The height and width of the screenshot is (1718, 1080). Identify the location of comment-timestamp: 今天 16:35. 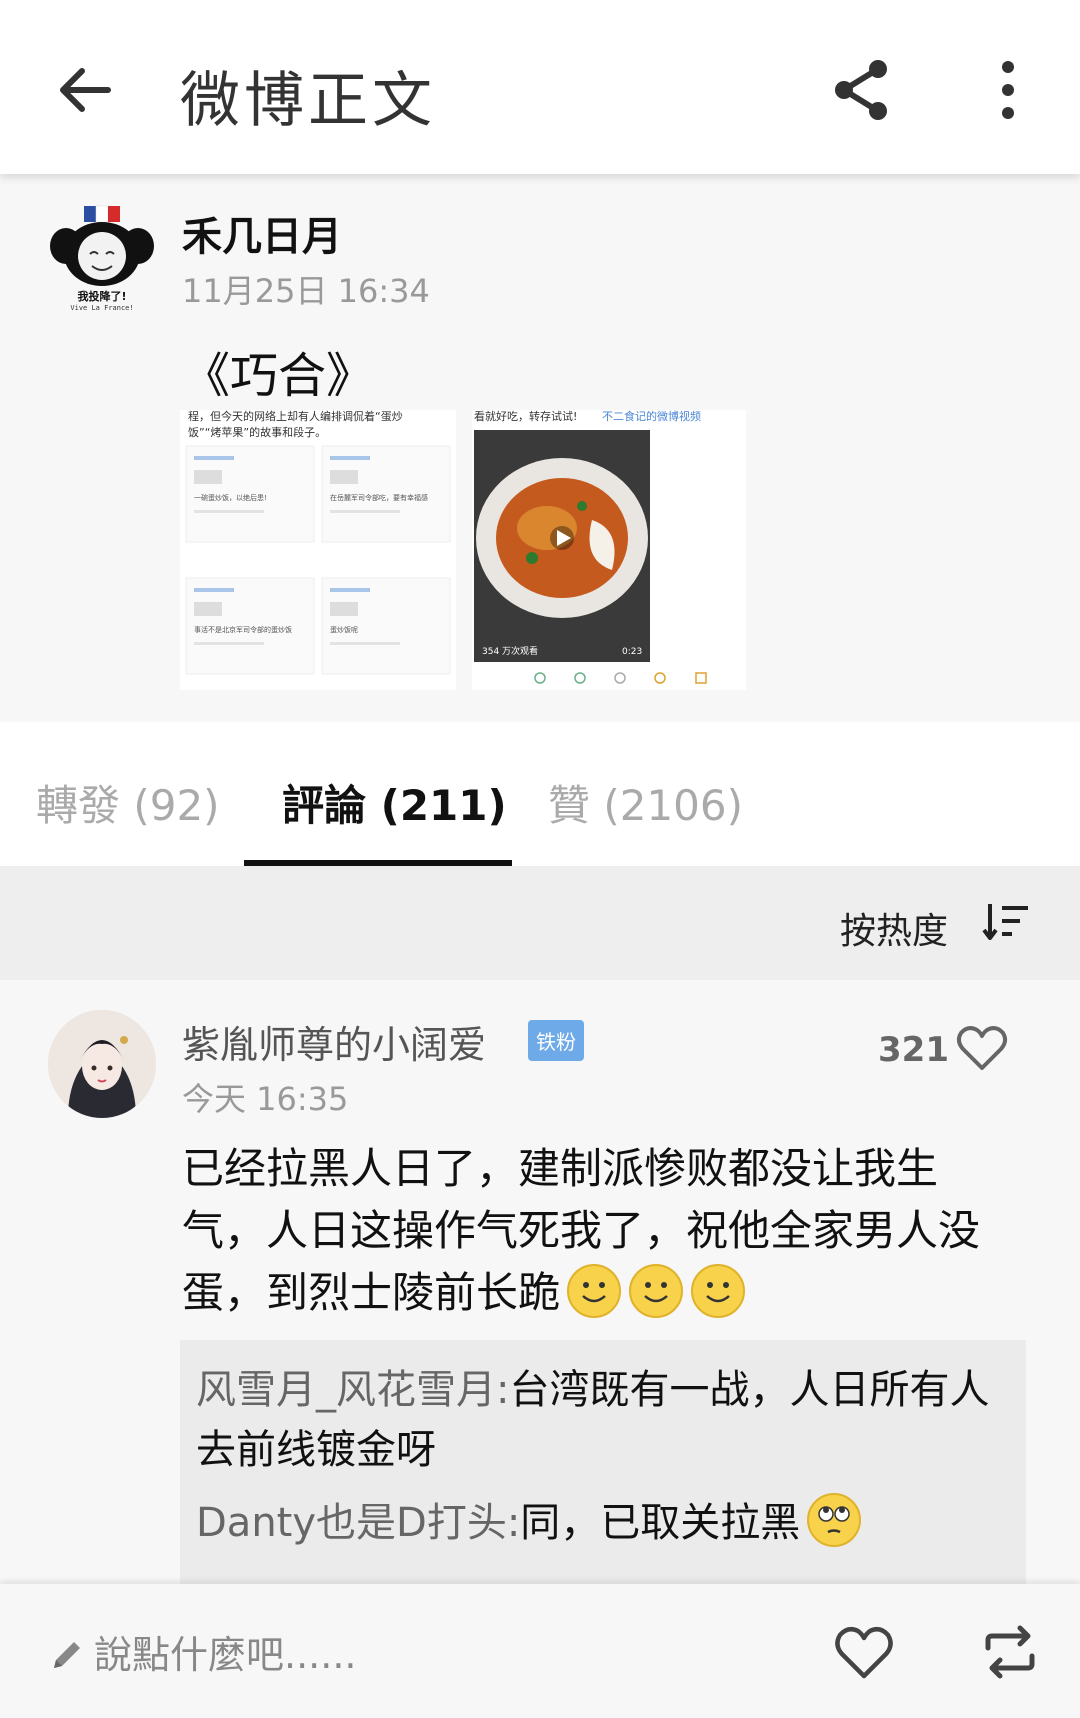
(265, 1099).